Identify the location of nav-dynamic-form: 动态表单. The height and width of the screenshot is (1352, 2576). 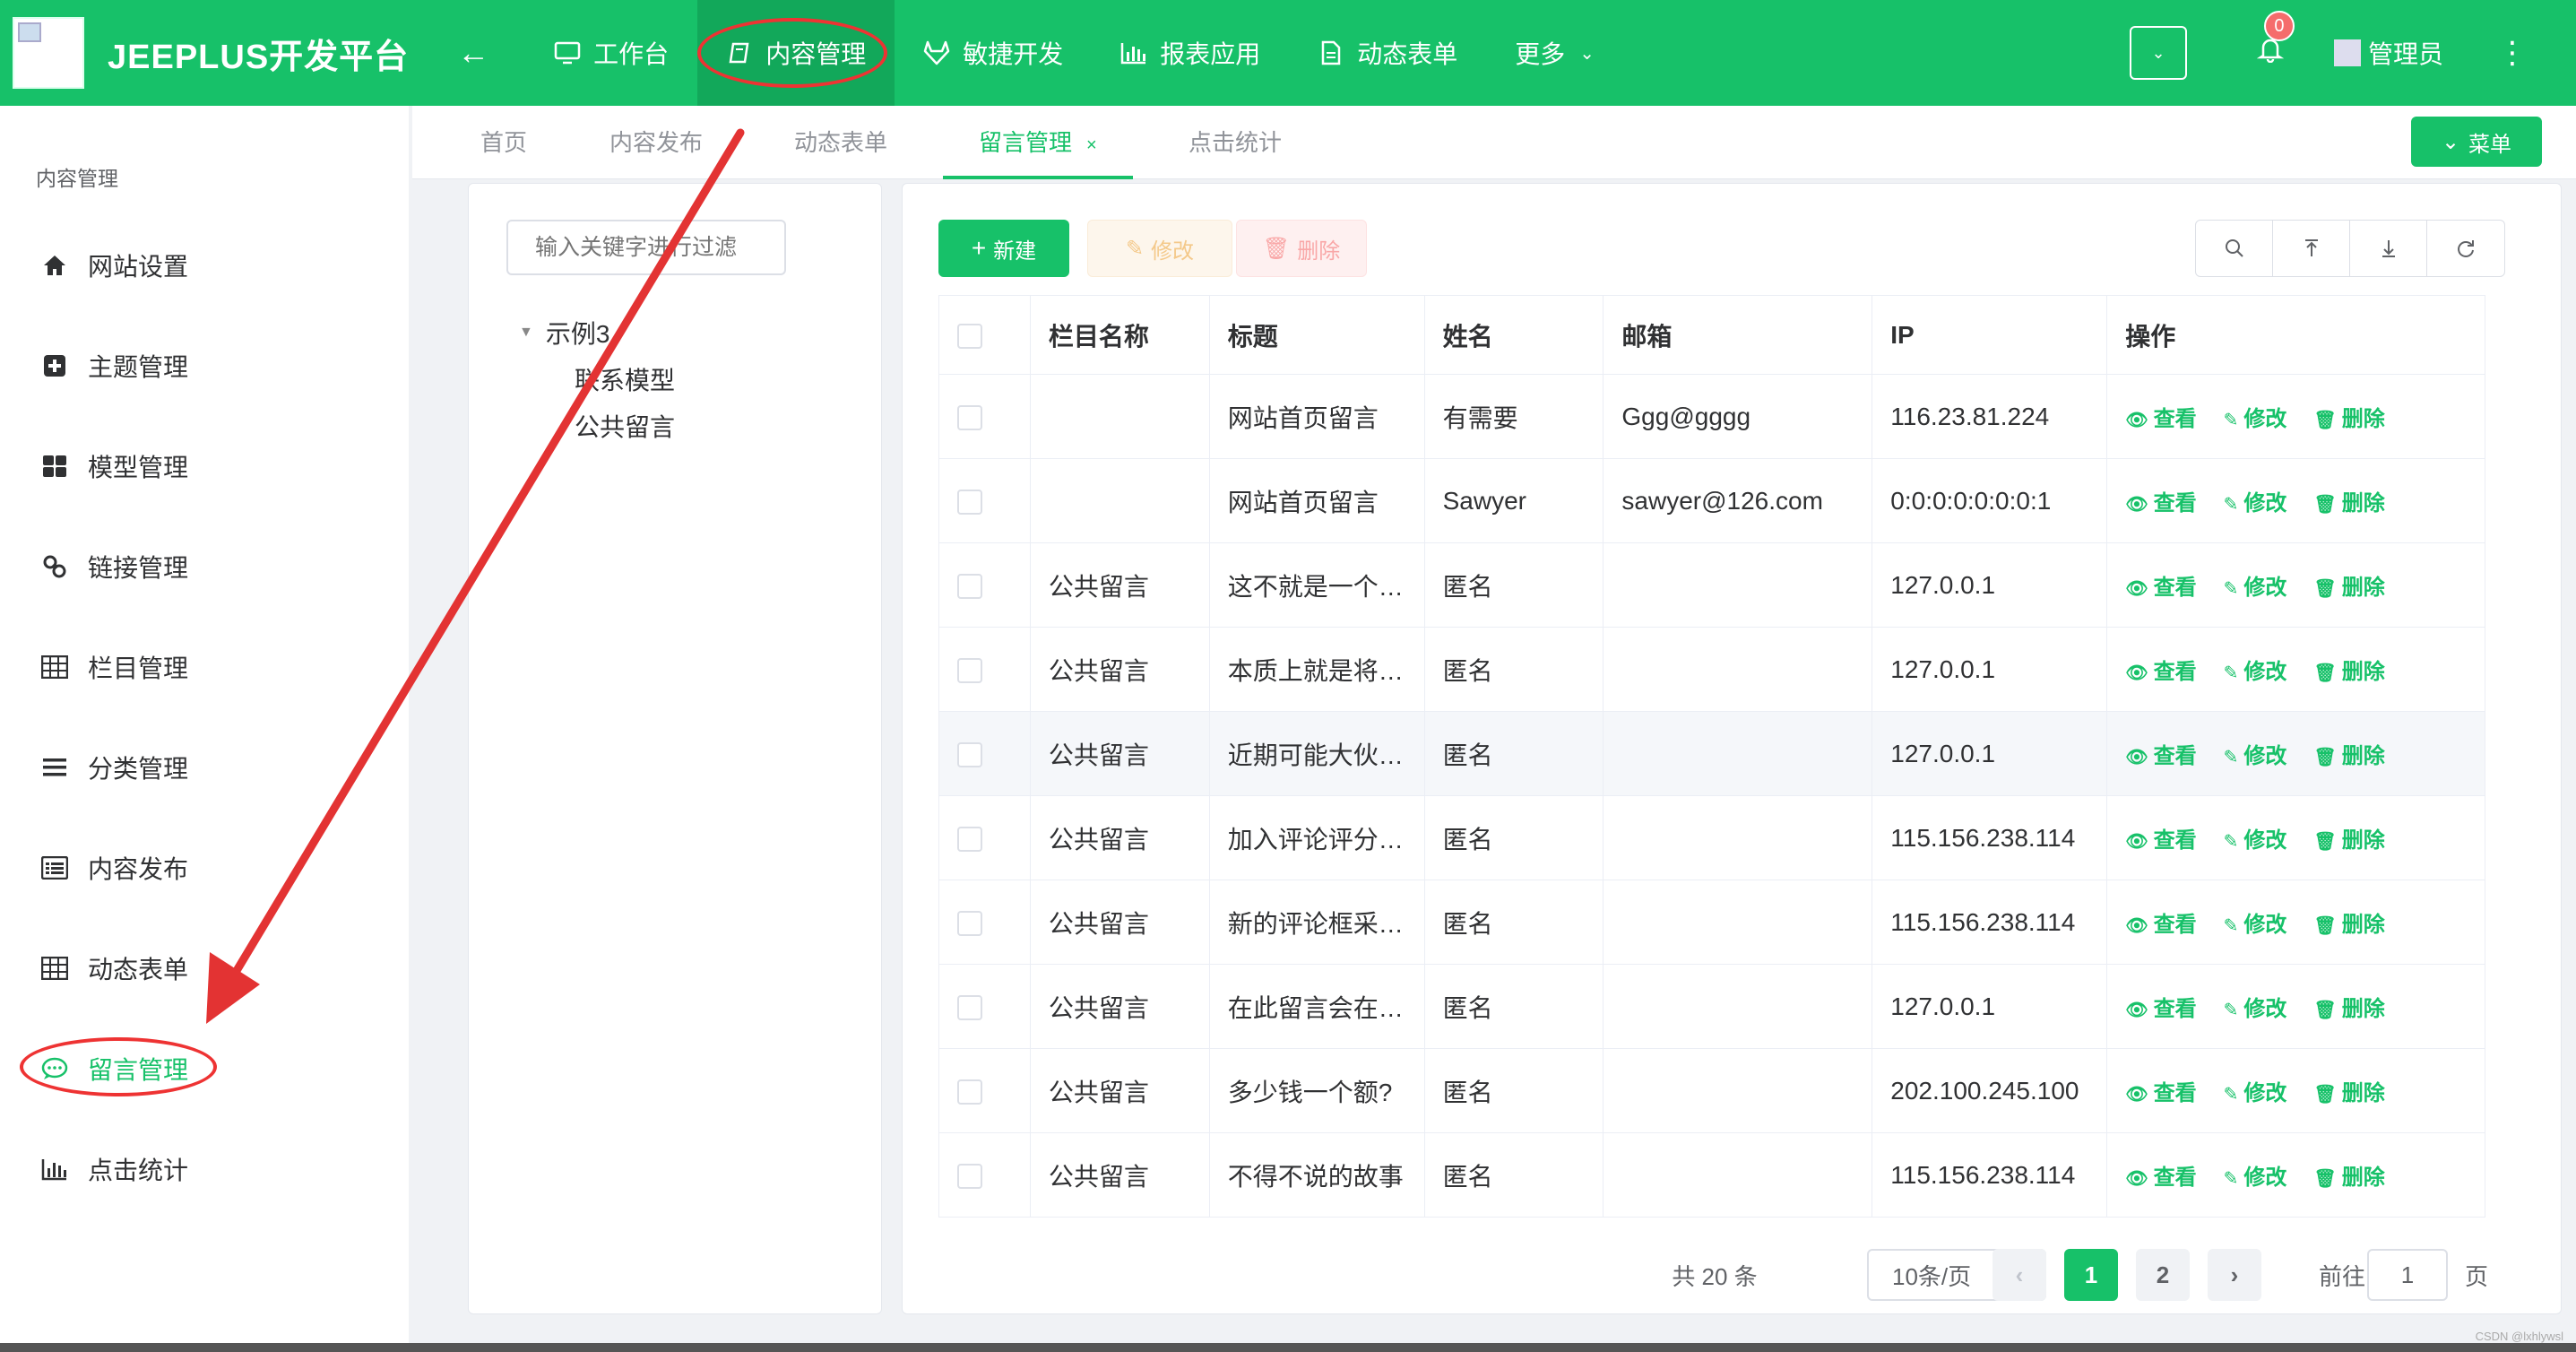
(1387, 53).